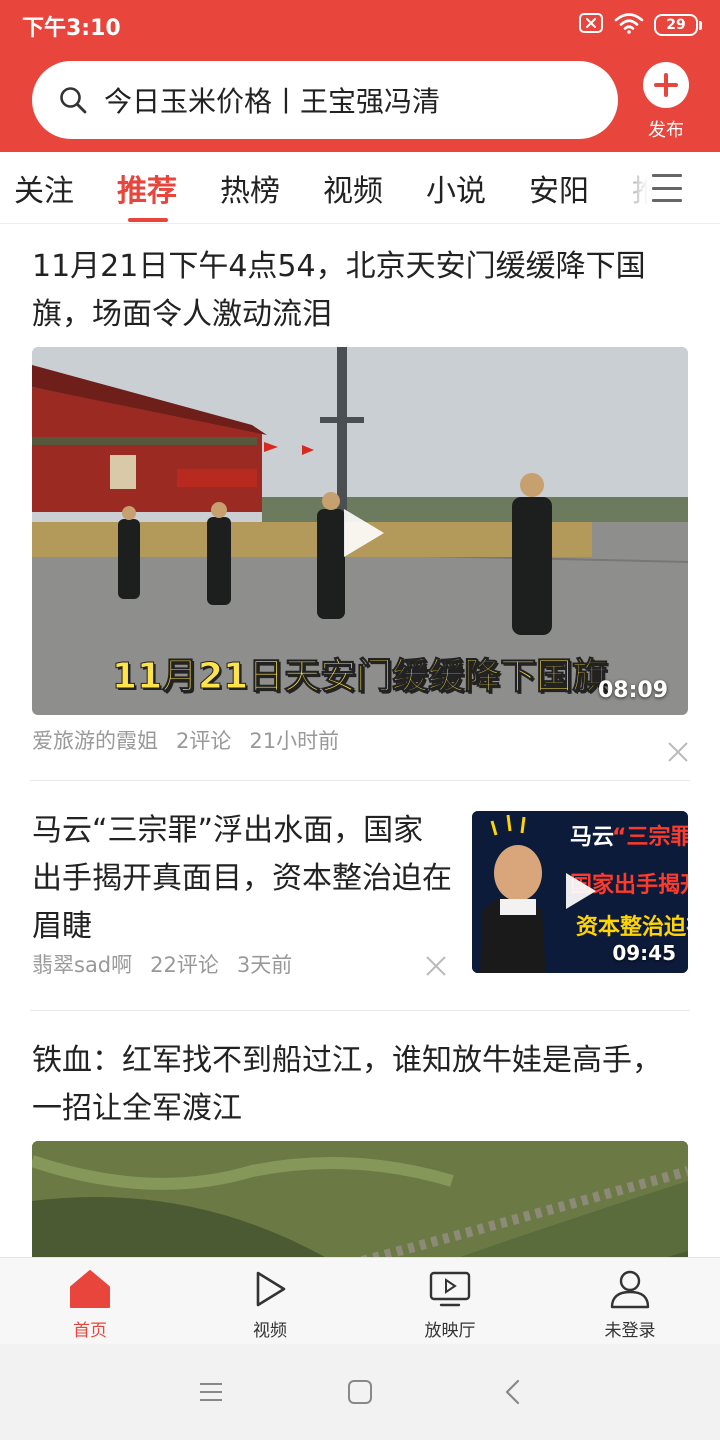 The height and width of the screenshot is (1440, 720). I want to click on article-time: 3天前, so click(264, 965).